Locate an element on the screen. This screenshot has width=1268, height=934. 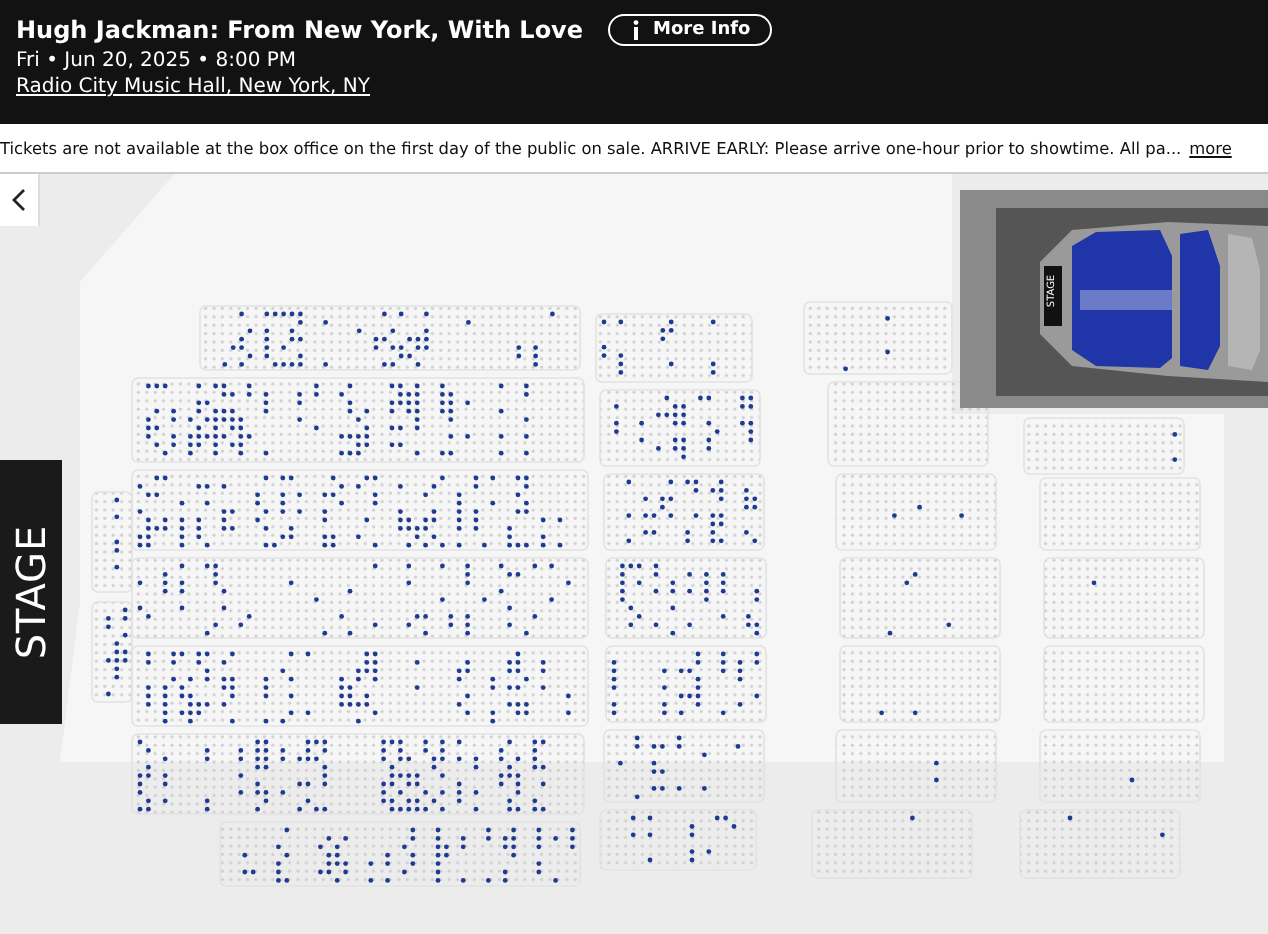
minimap-stage is located at coordinates (1053, 296).